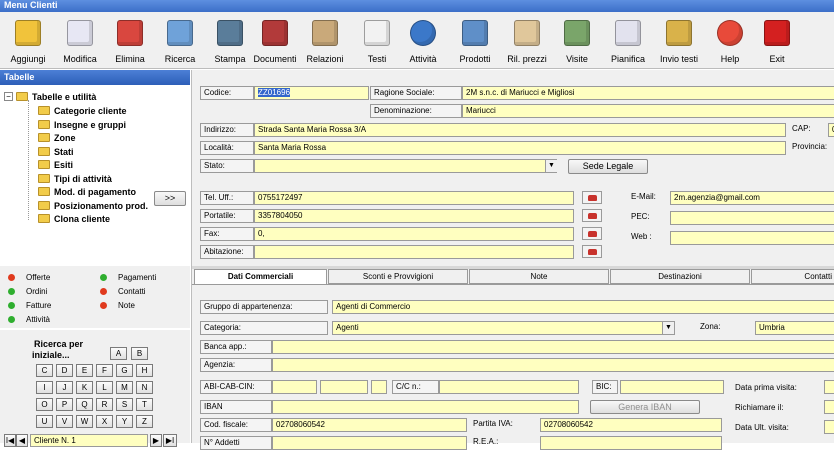 The image size is (834, 450). What do you see at coordinates (829, 407) in the screenshot?
I see `richiamare-field` at bounding box center [829, 407].